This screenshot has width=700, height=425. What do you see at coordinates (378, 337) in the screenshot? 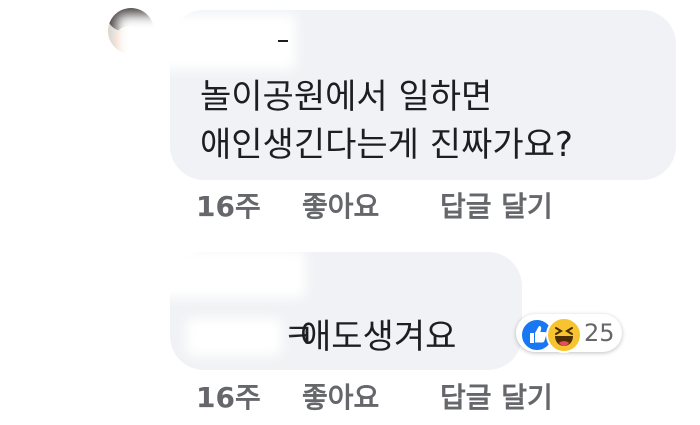
I see `comment-text-reply: 애도생겨요` at bounding box center [378, 337].